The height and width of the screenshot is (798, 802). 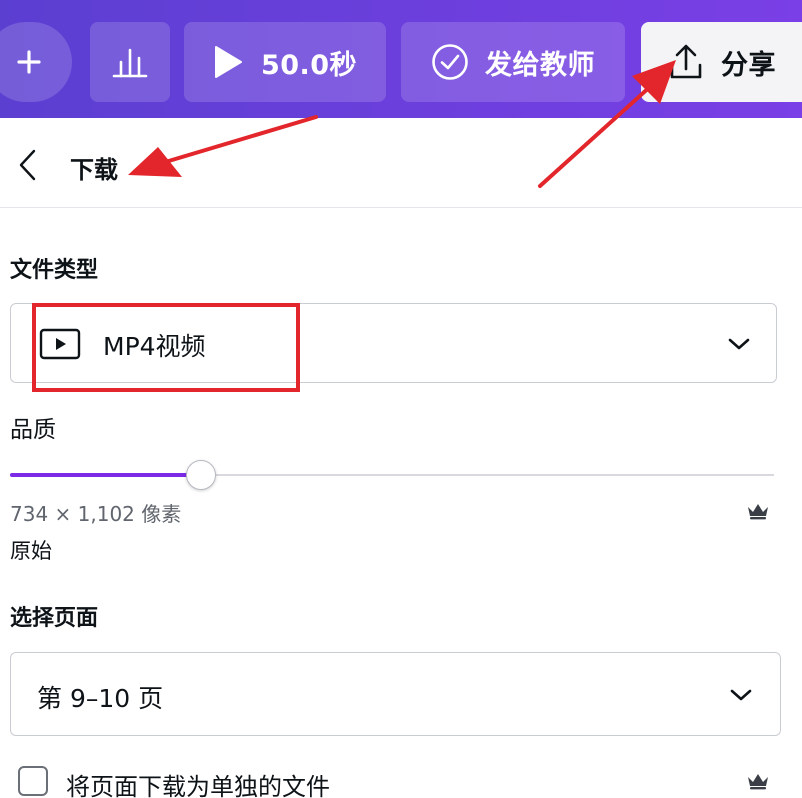 I want to click on insights-button, so click(x=130, y=62).